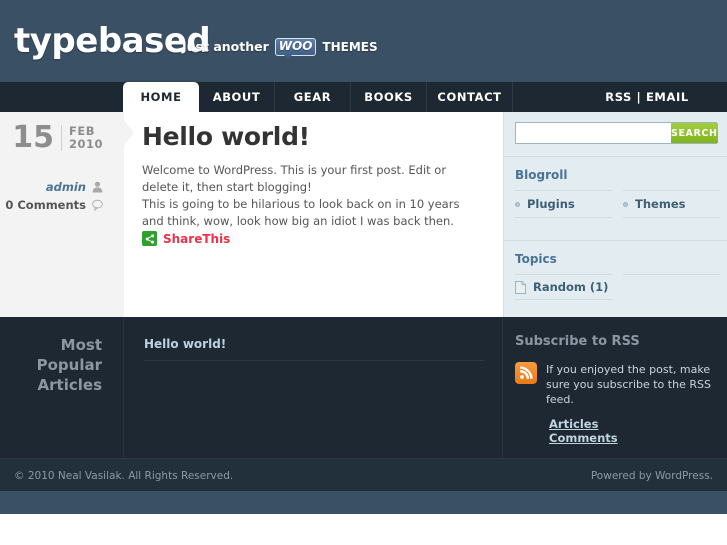 The height and width of the screenshot is (545, 727). Describe the element at coordinates (237, 97) in the screenshot. I see `nav-item-about: ABOUT` at that location.